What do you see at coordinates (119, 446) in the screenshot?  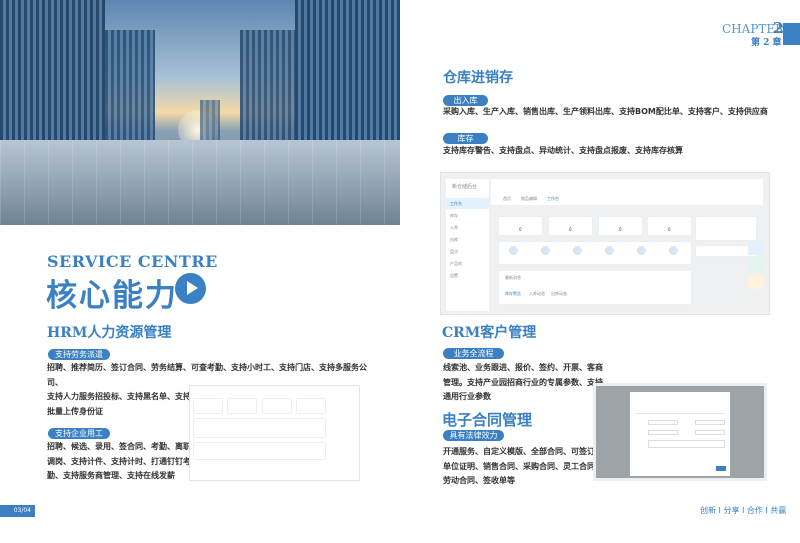 I see `text-line: 招聘、候选、录用、签合同、考勤、离职` at bounding box center [119, 446].